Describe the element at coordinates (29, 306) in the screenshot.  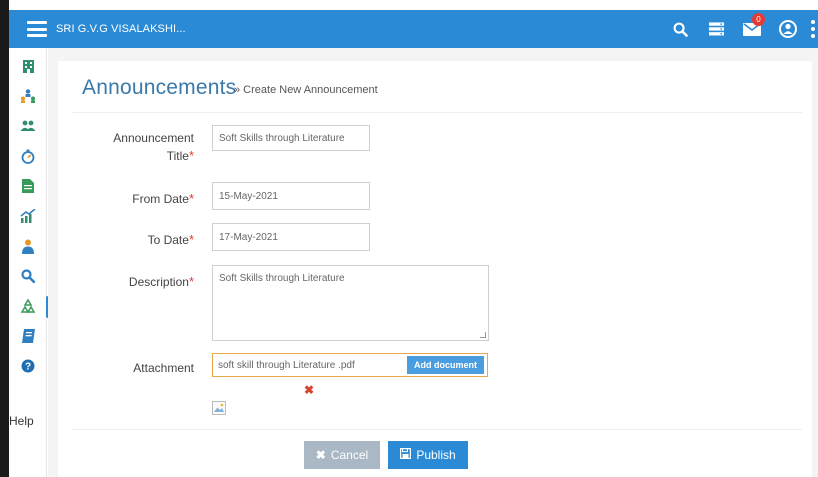
I see `recycle-icon` at that location.